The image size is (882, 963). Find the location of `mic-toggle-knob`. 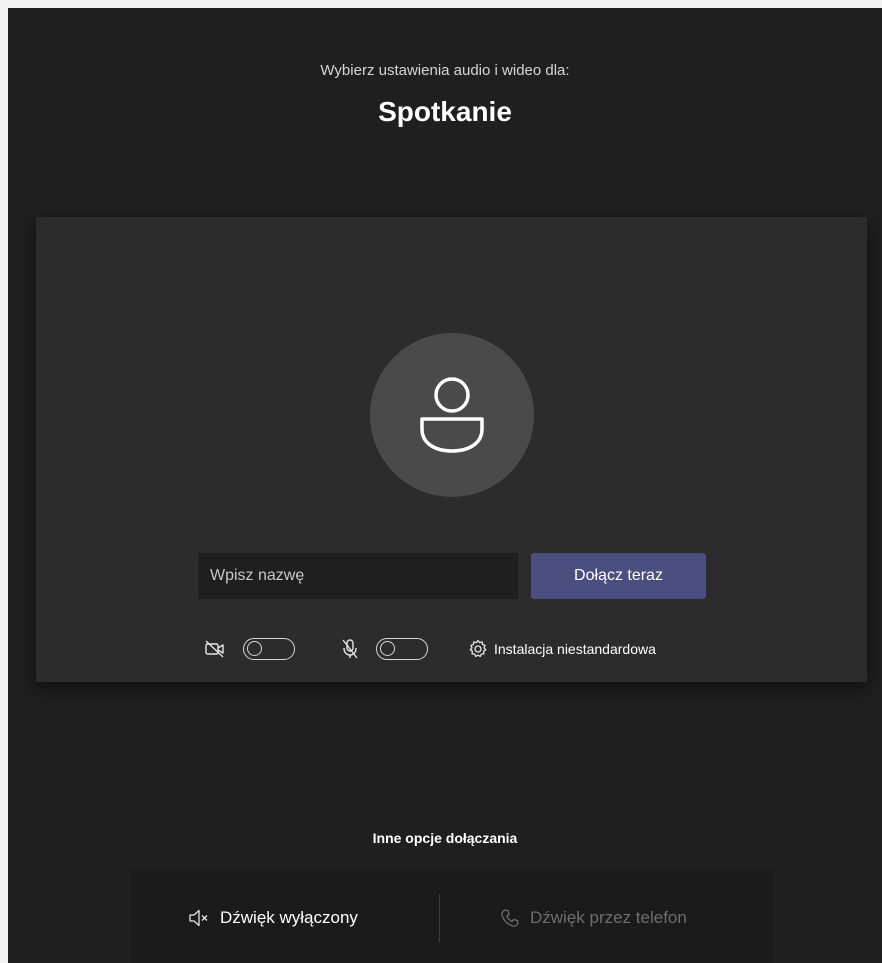

mic-toggle-knob is located at coordinates (387, 648).